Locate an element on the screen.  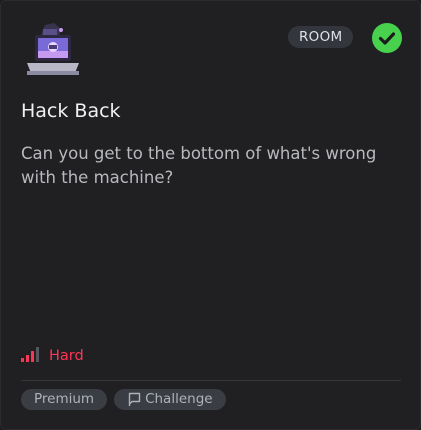
laptop-hacker-icon is located at coordinates (52, 52).